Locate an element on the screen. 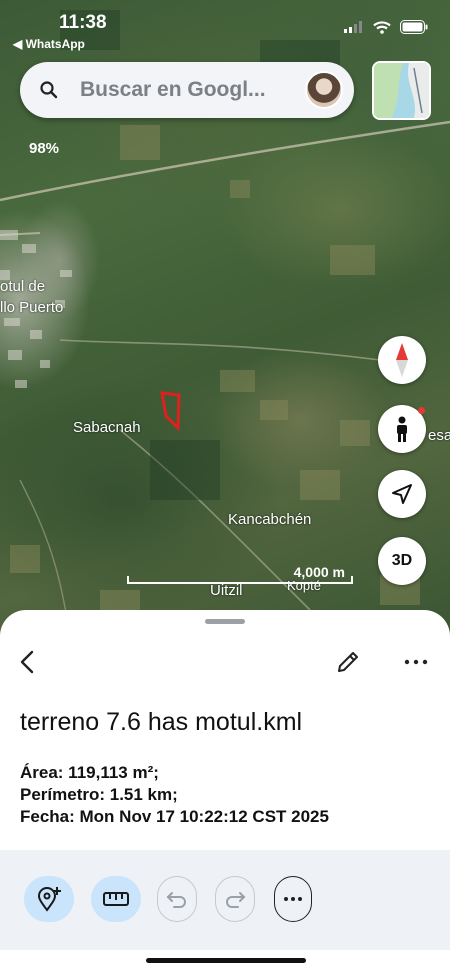  3d-label: 3D is located at coordinates (402, 560).